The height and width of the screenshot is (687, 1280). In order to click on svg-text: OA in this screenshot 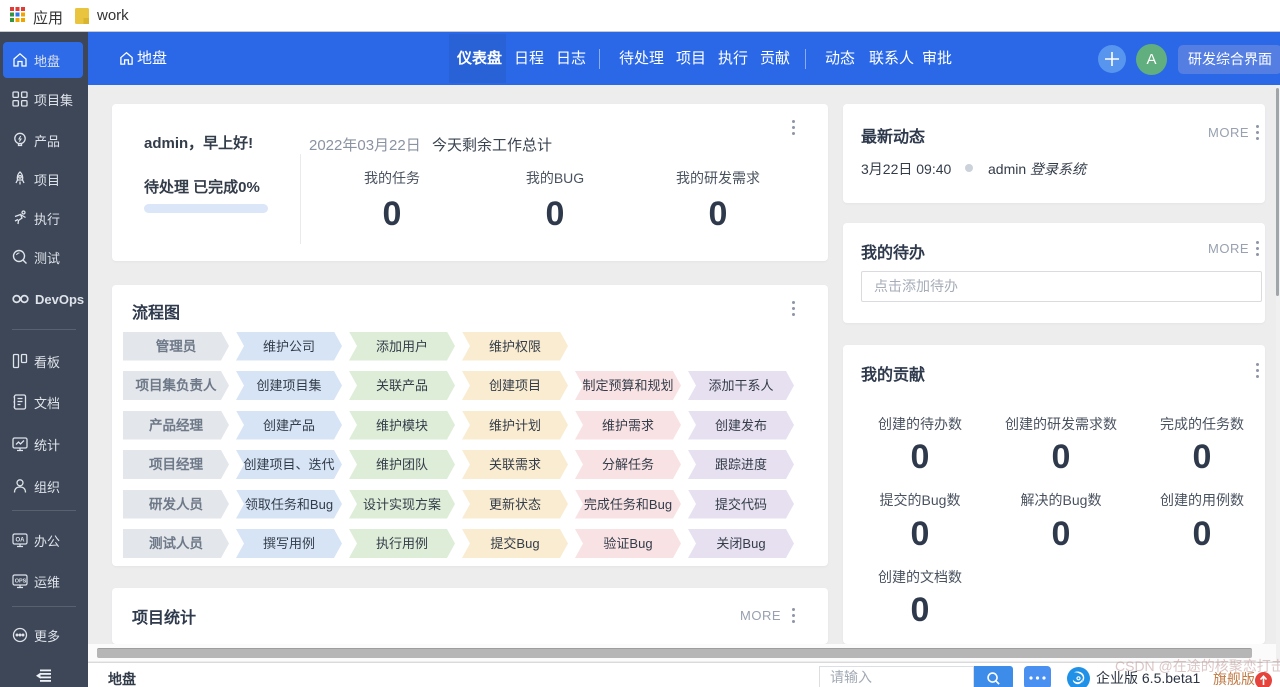, I will do `click(21, 541)`.